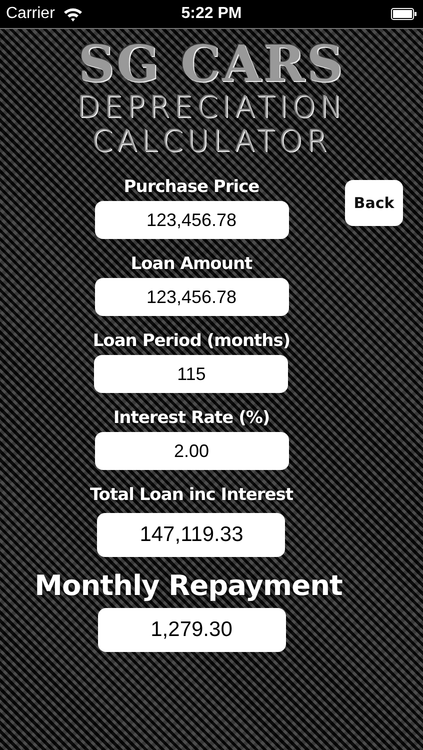 The width and height of the screenshot is (423, 750). I want to click on logo-subtitle: CALCULATOR, so click(212, 142).